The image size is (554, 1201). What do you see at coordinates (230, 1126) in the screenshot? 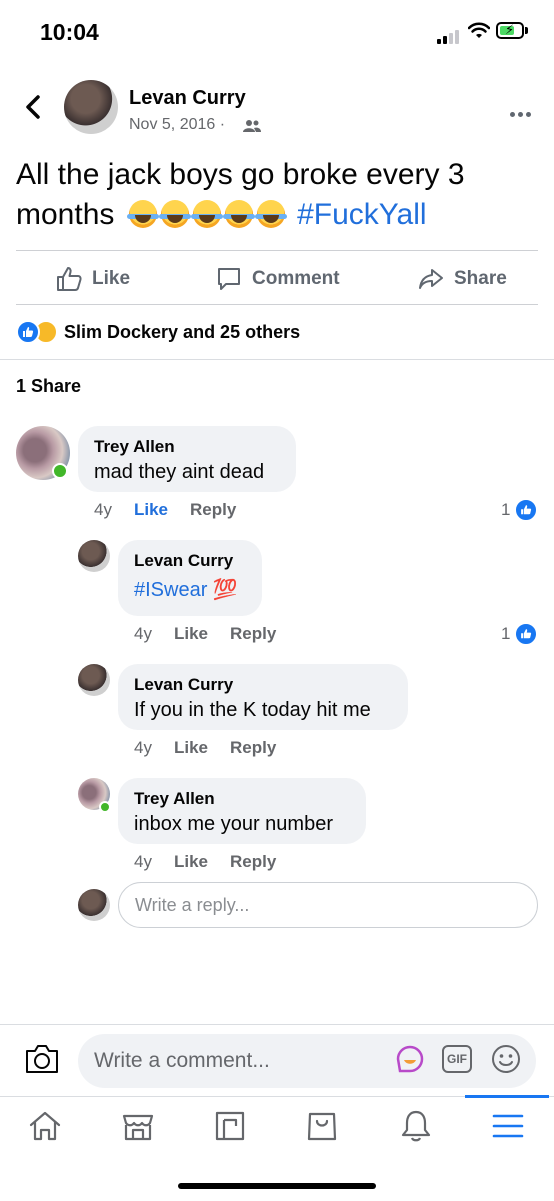
I see `pages-icon` at bounding box center [230, 1126].